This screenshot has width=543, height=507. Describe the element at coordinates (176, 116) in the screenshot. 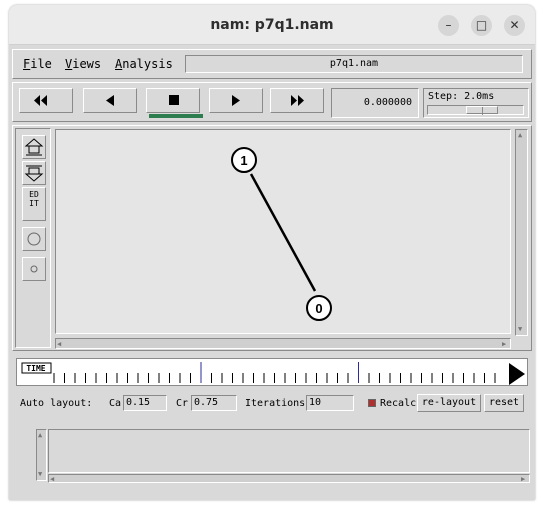

I see `stop-active-indicator` at that location.